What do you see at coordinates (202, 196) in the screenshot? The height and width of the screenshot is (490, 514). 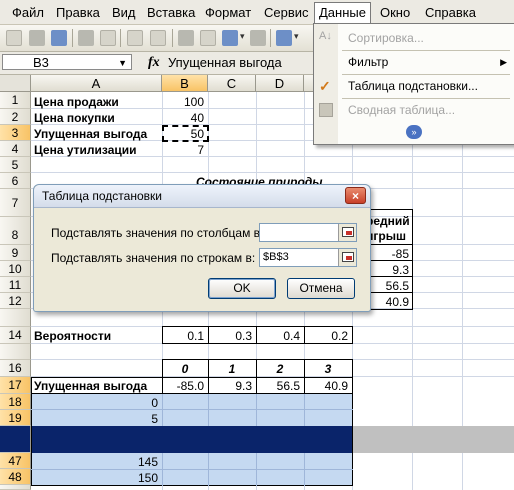 I see `dialog-title-bar: Таблица подстановки ×` at bounding box center [202, 196].